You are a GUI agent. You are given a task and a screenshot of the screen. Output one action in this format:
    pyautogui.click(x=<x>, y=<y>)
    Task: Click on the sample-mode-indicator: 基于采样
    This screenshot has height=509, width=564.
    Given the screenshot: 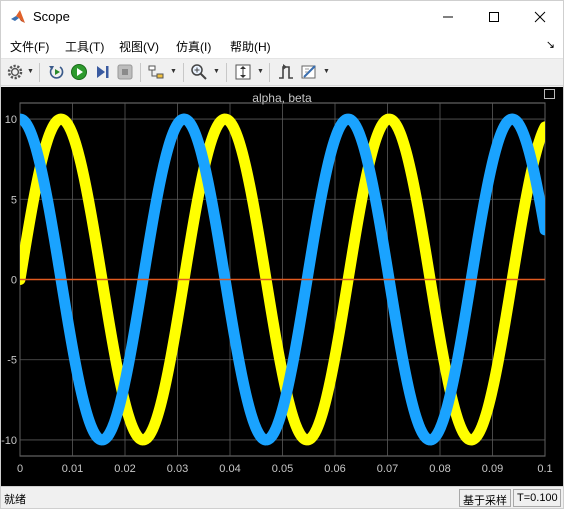 What is the action you would take?
    pyautogui.click(x=485, y=498)
    